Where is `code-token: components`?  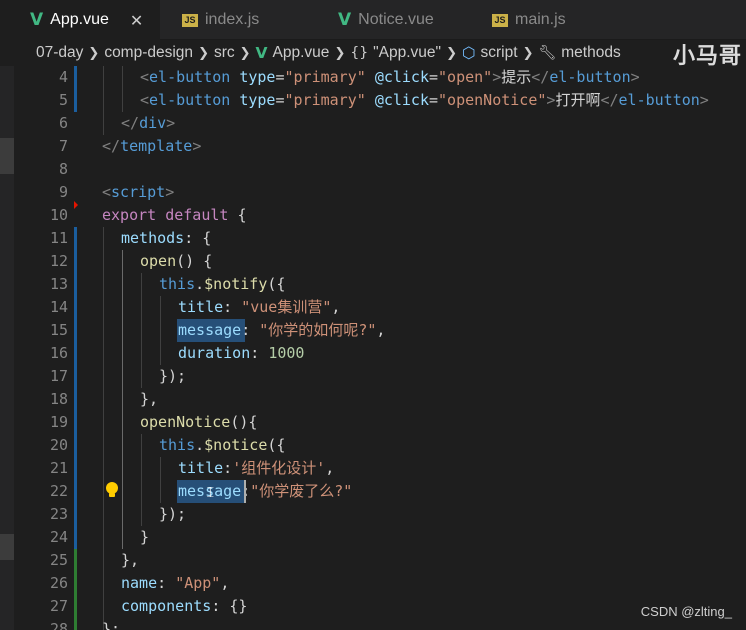 code-token: components is located at coordinates (166, 606).